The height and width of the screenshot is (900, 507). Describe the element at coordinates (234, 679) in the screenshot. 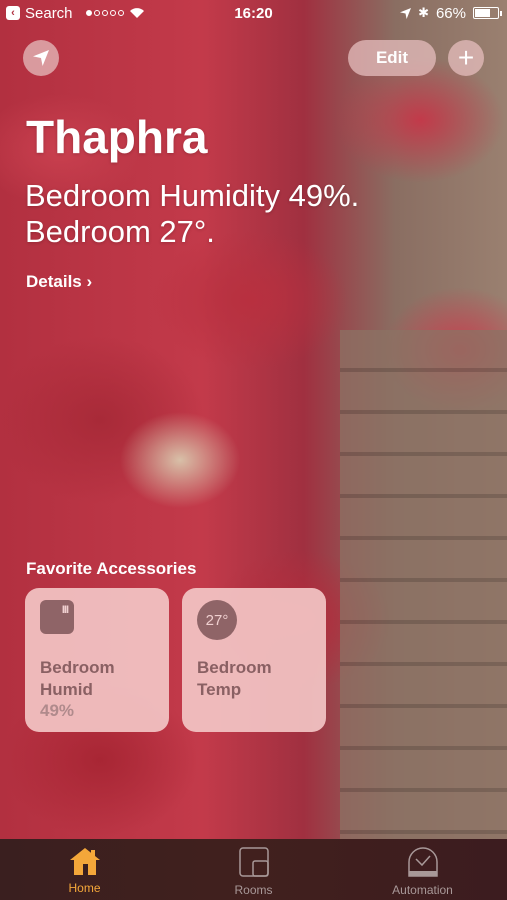

I see `tile-name: Bedroom Temp` at that location.